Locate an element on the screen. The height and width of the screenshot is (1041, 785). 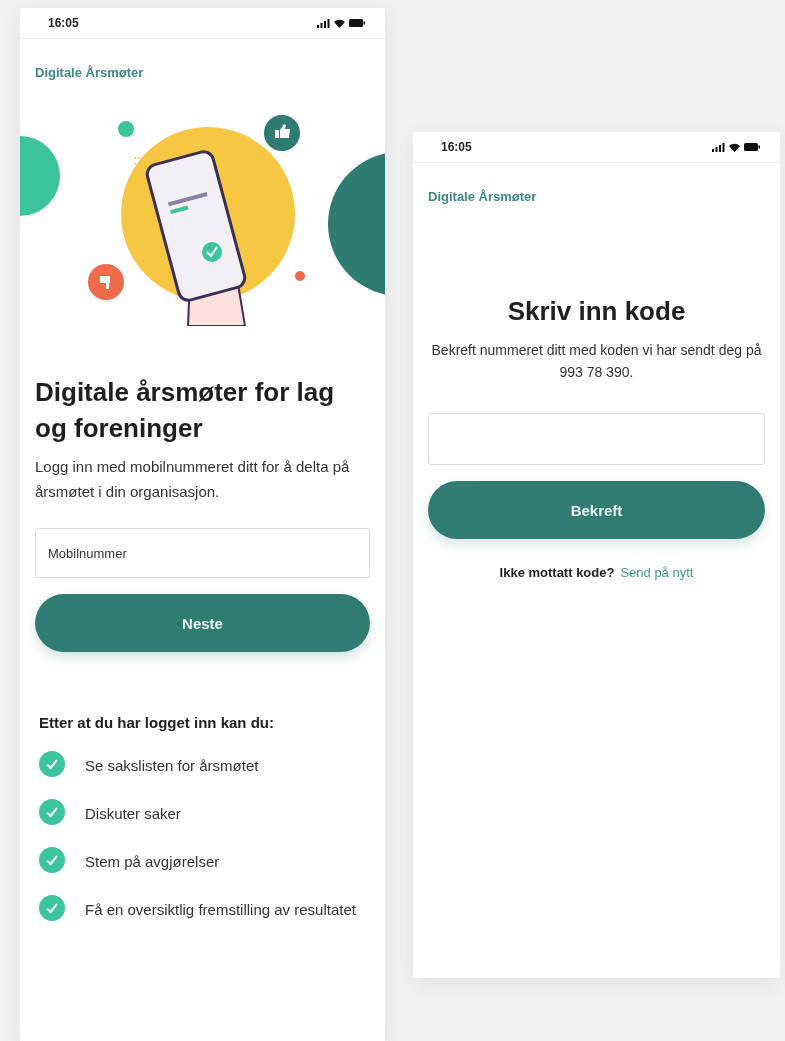
resend-prompt: Ikke mottatt kode? is located at coordinates (557, 572).